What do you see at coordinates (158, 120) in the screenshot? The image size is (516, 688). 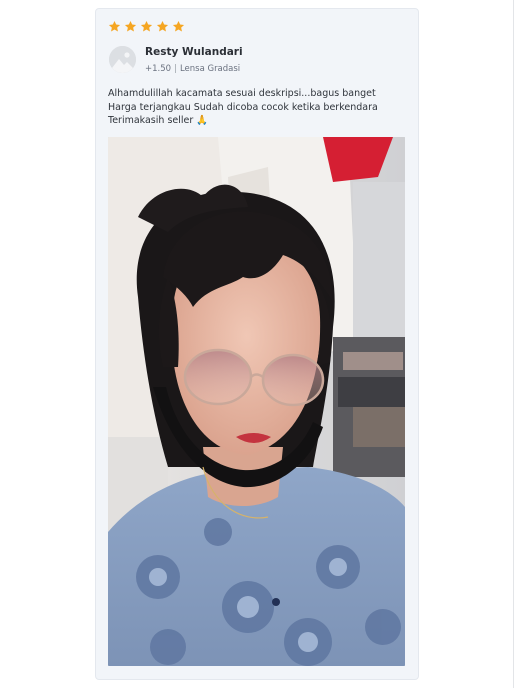 I see `review-text-line: Terimakasih seller 🙏` at bounding box center [158, 120].